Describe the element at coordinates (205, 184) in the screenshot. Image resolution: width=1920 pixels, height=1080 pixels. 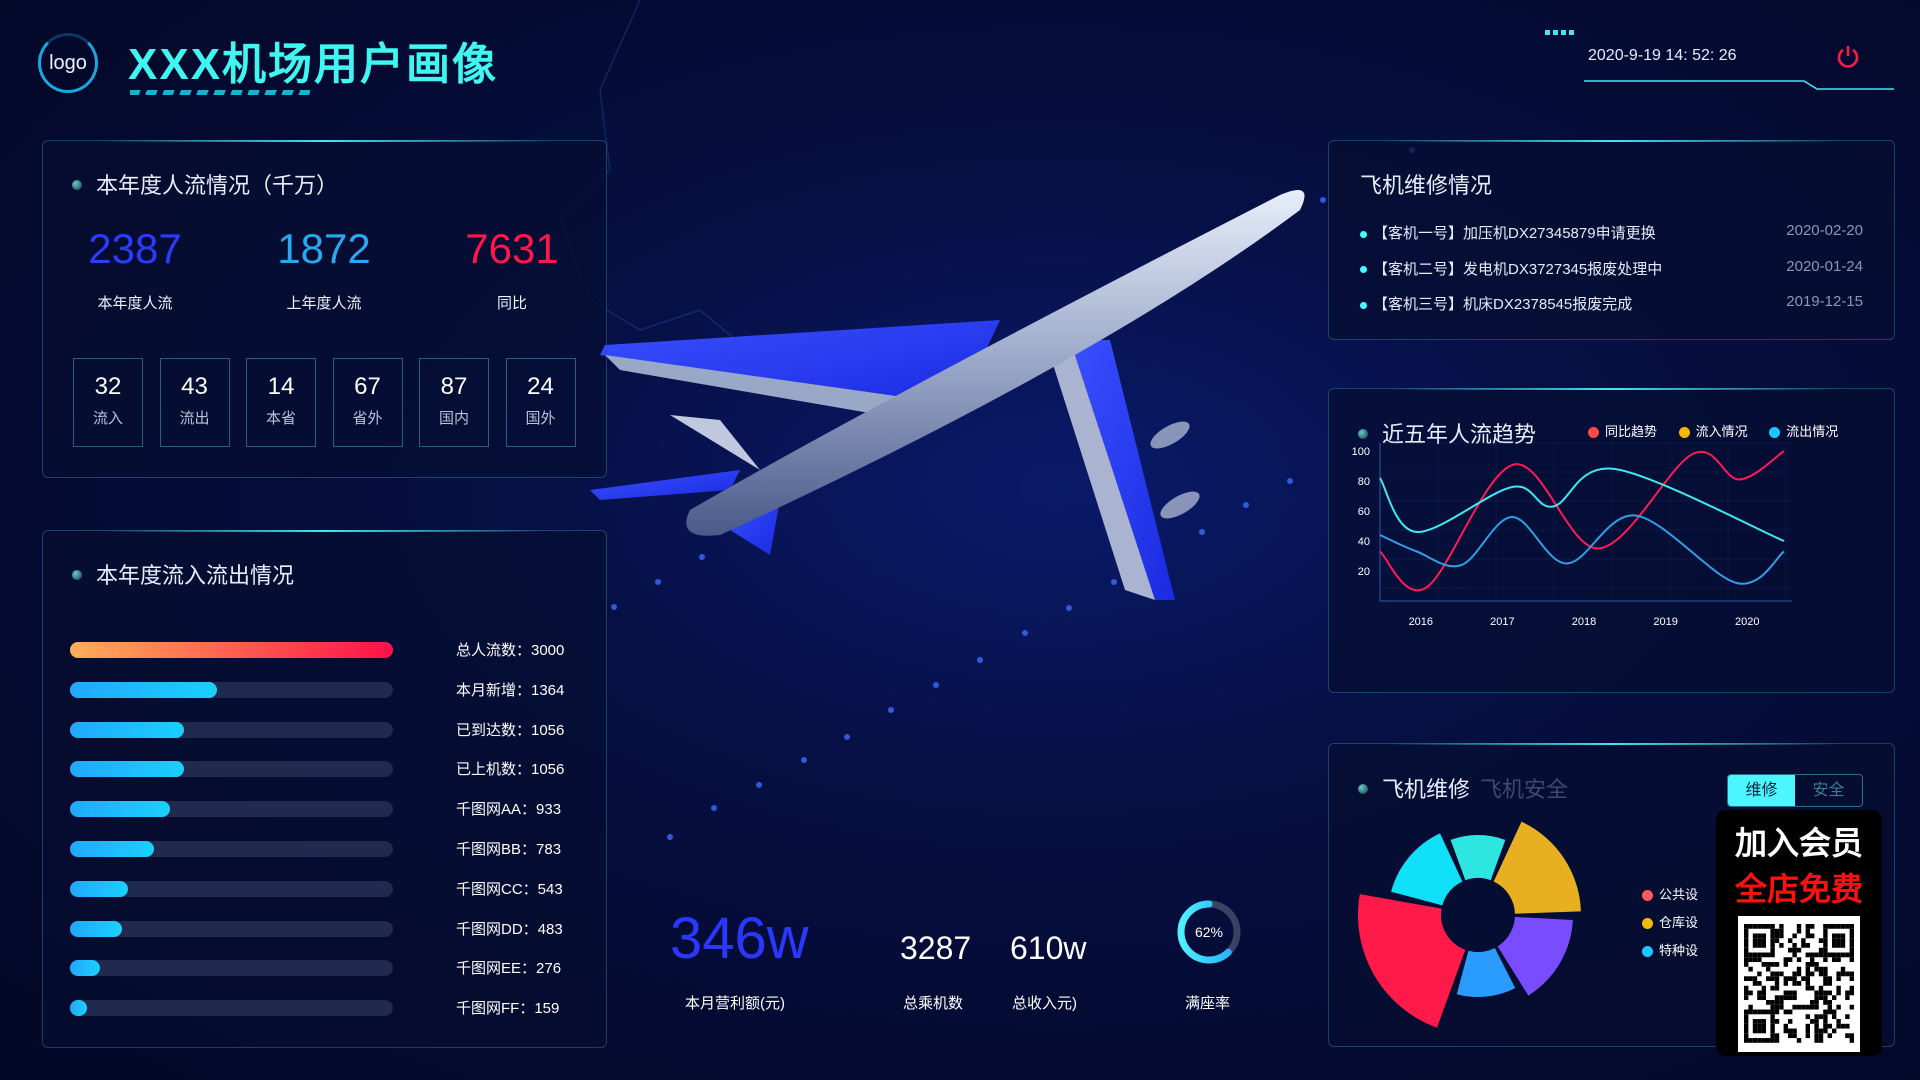
I see `traffic-title: 本年度人流情况（千万）` at that location.